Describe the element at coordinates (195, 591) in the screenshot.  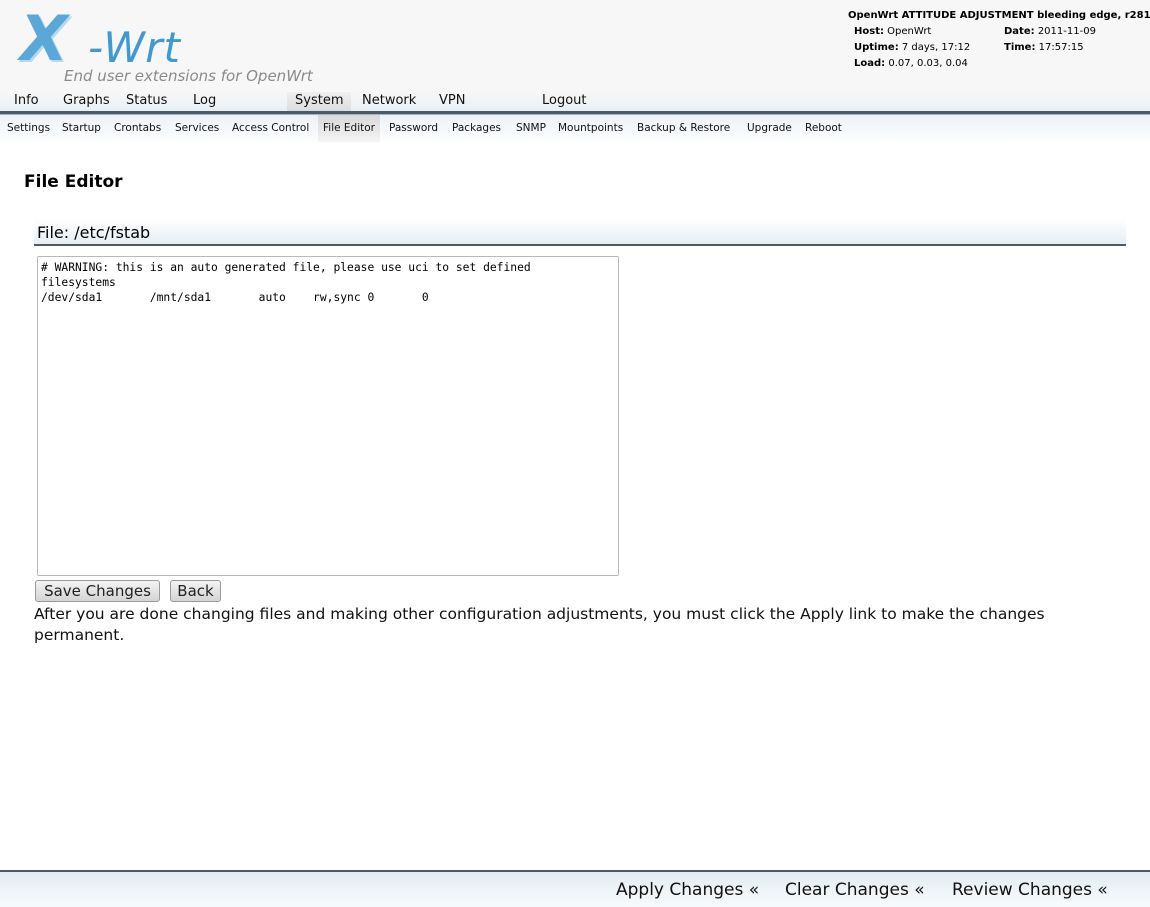
I see `back-button: Back` at that location.